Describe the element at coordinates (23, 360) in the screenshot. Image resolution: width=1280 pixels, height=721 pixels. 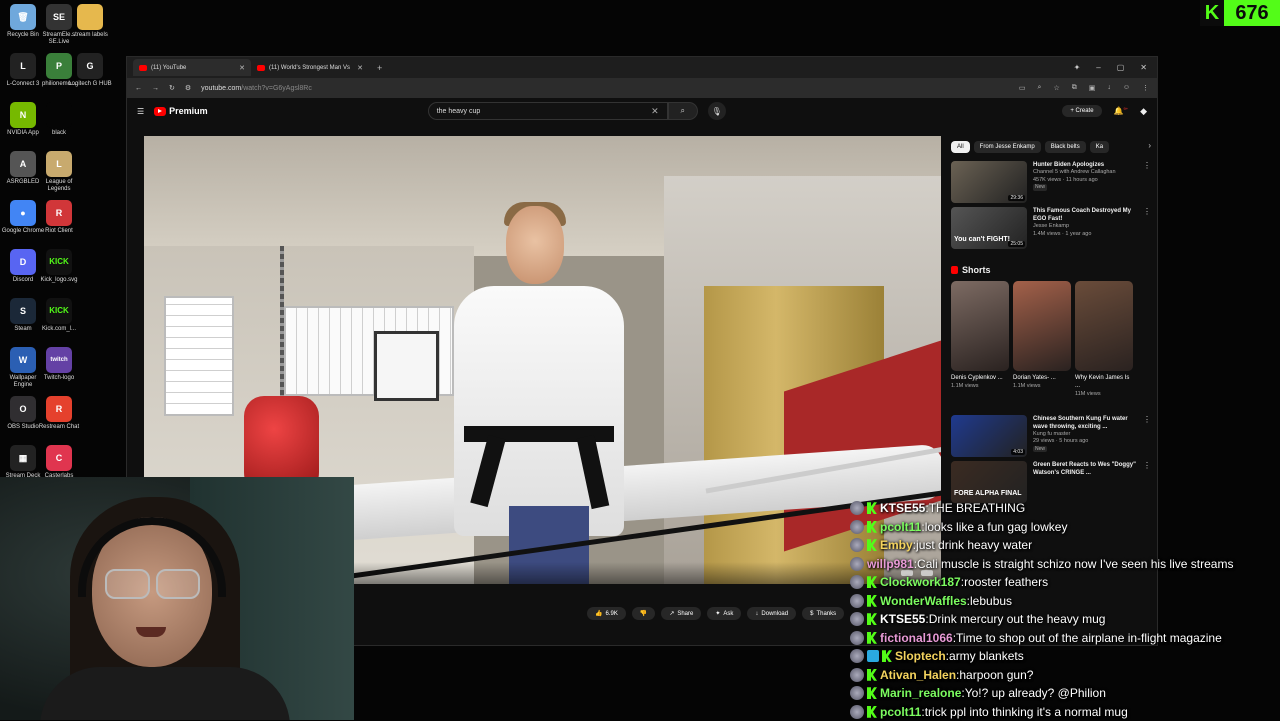
I see `app-icon: W` at that location.